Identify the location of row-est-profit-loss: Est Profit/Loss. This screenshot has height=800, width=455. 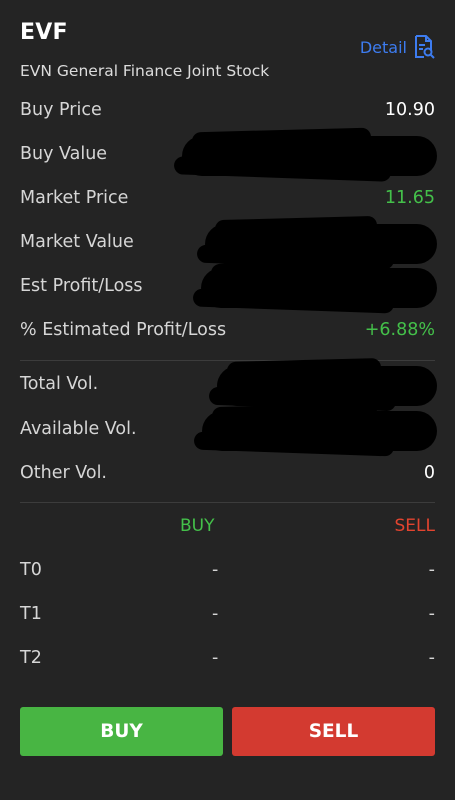
(228, 288).